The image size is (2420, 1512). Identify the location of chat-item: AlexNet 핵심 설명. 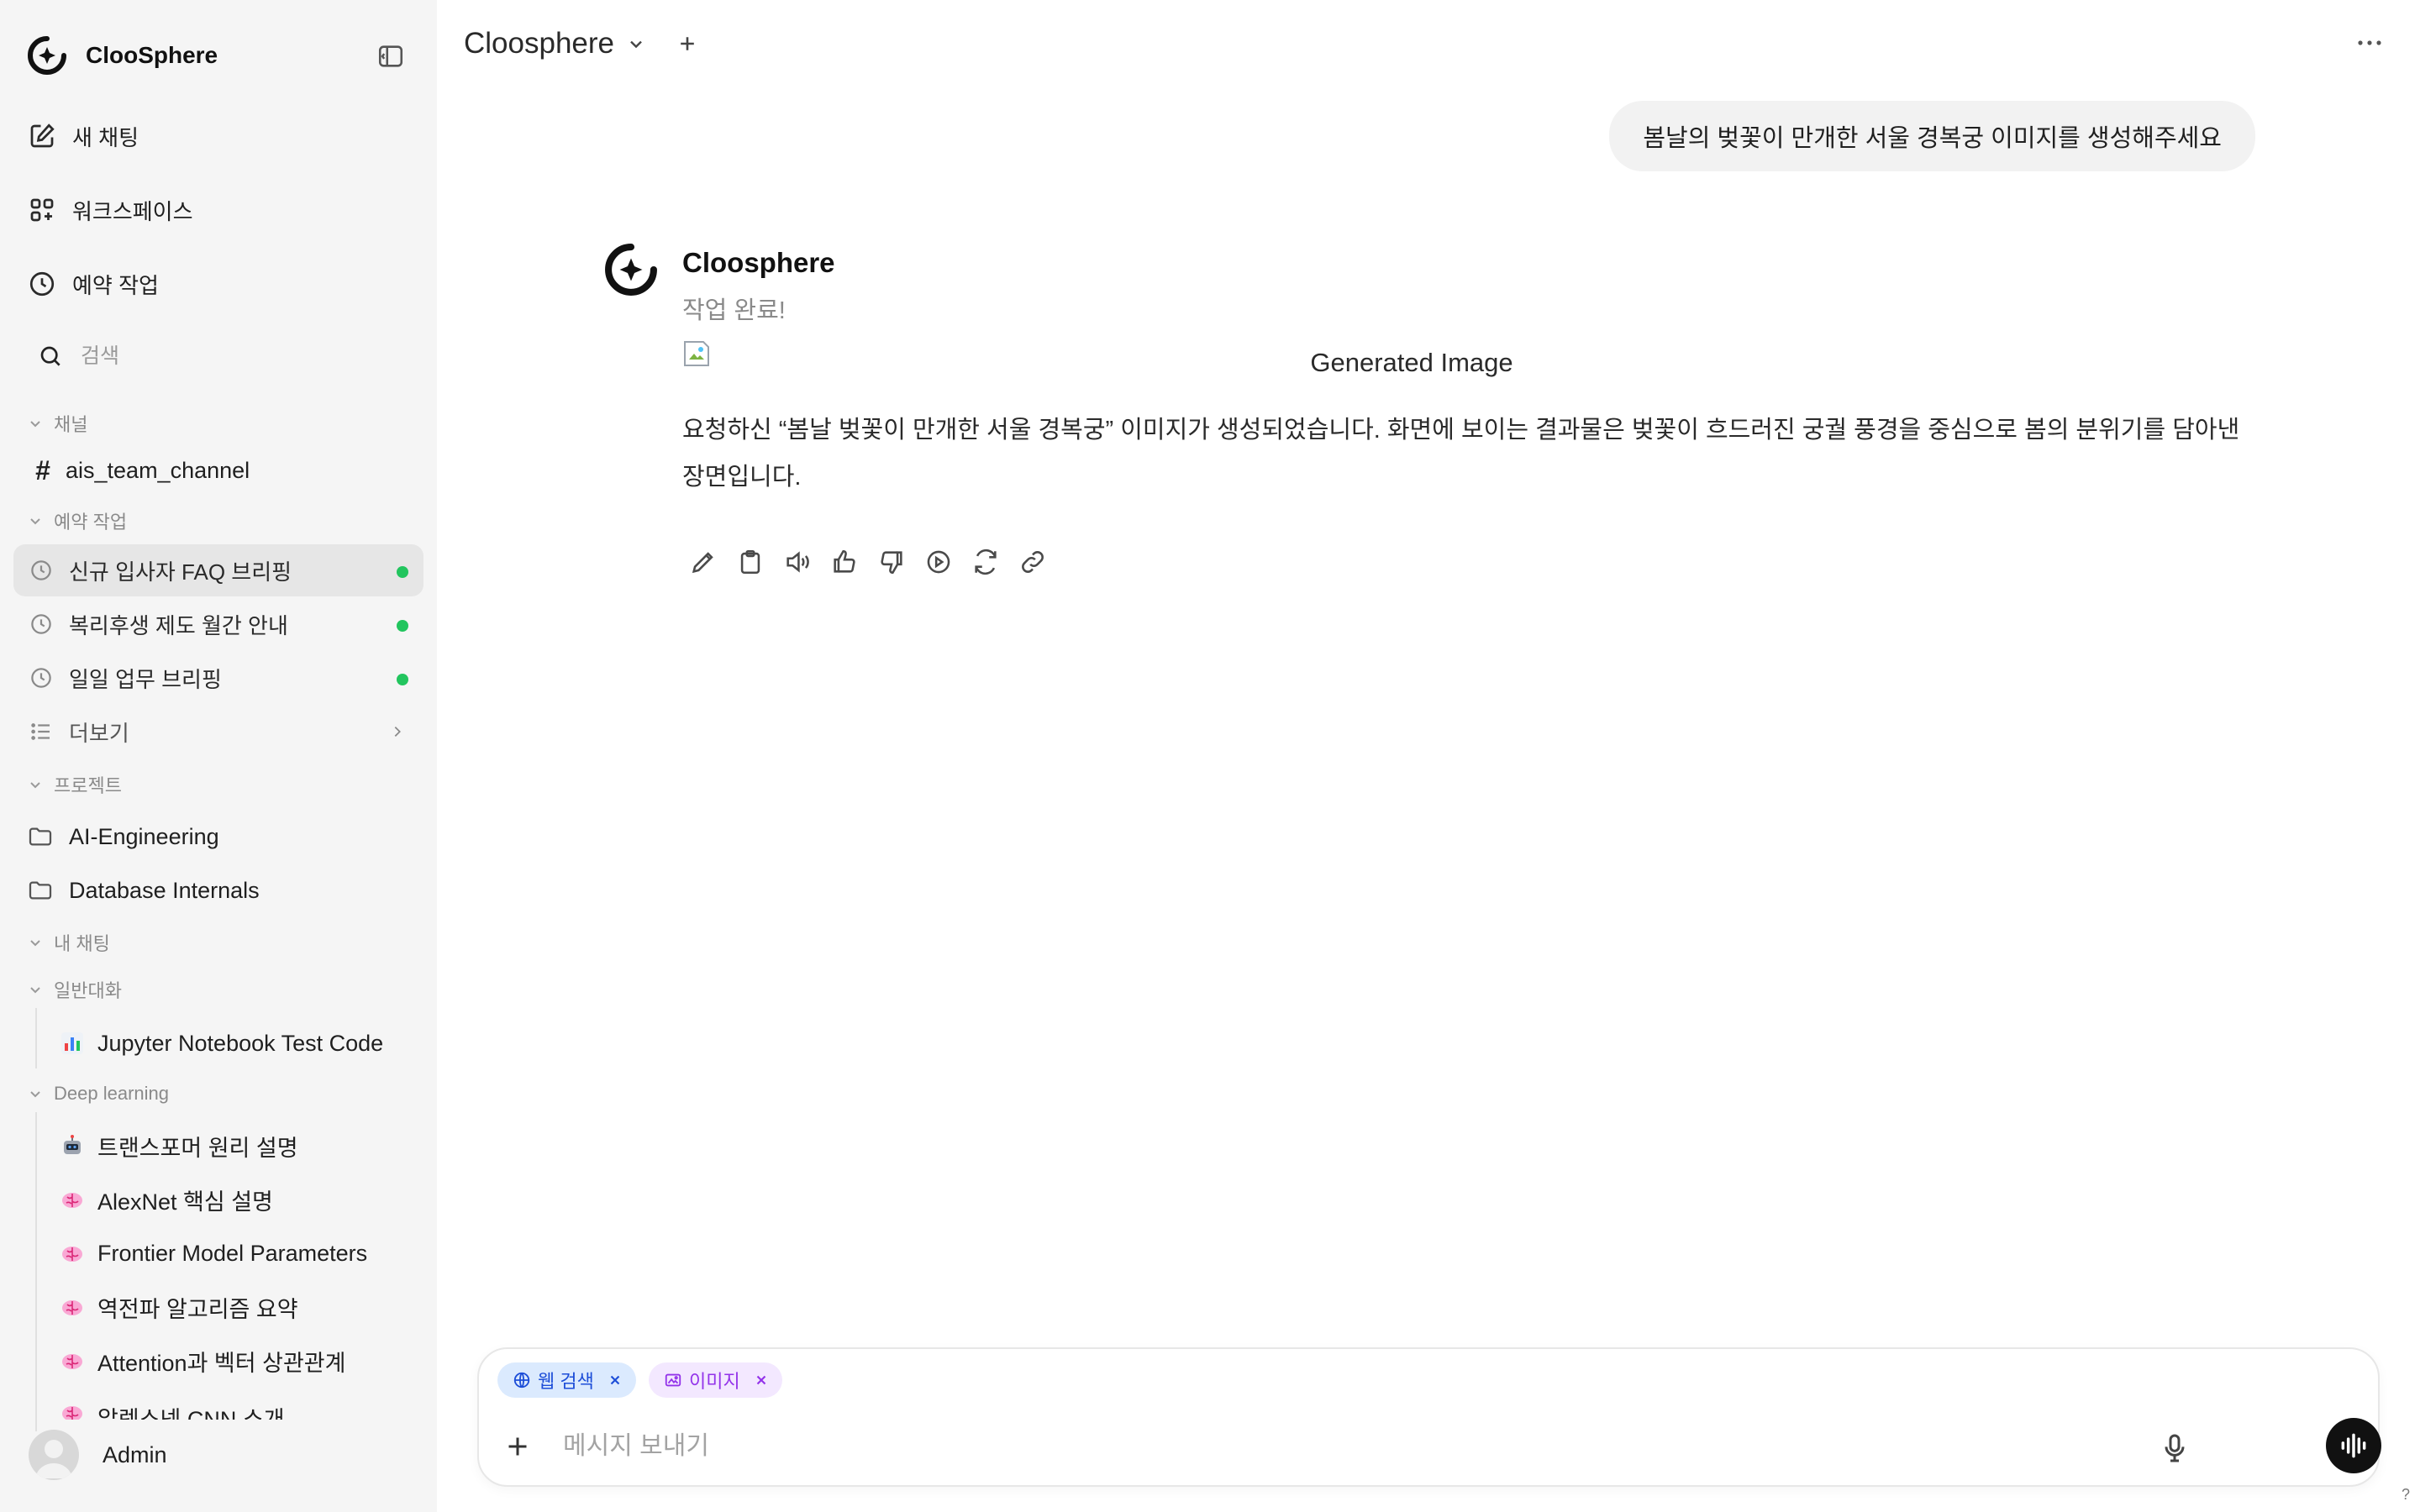
(235, 1199).